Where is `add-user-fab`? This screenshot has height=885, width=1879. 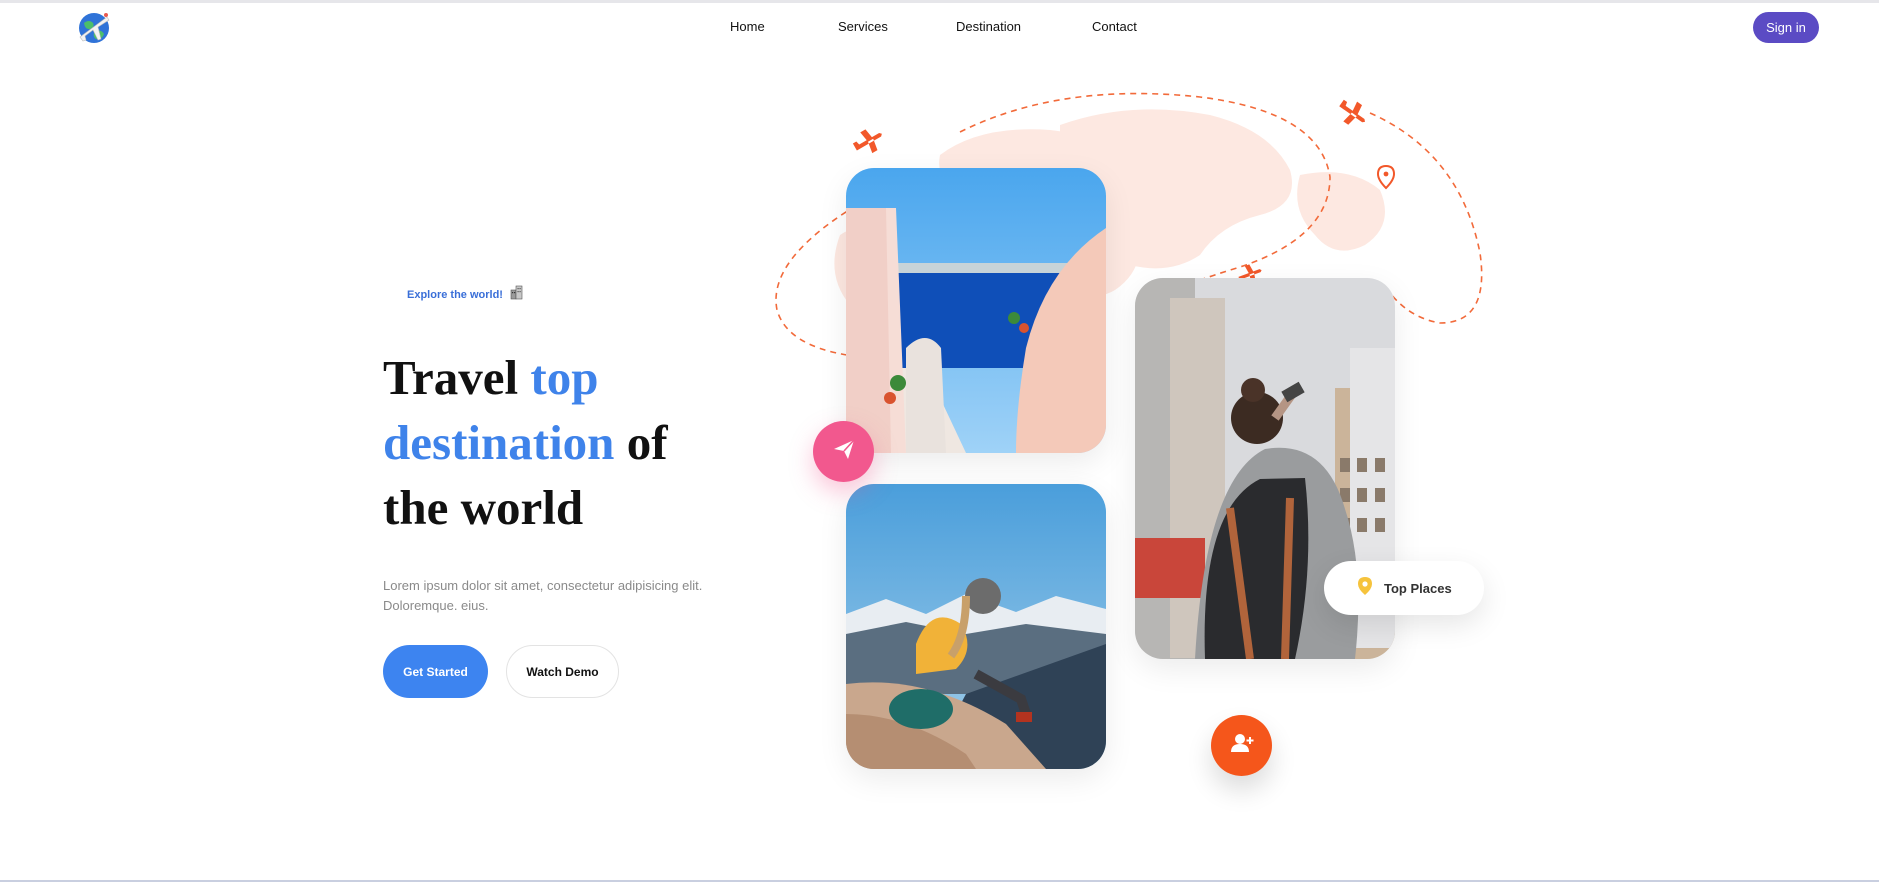 add-user-fab is located at coordinates (1241, 745).